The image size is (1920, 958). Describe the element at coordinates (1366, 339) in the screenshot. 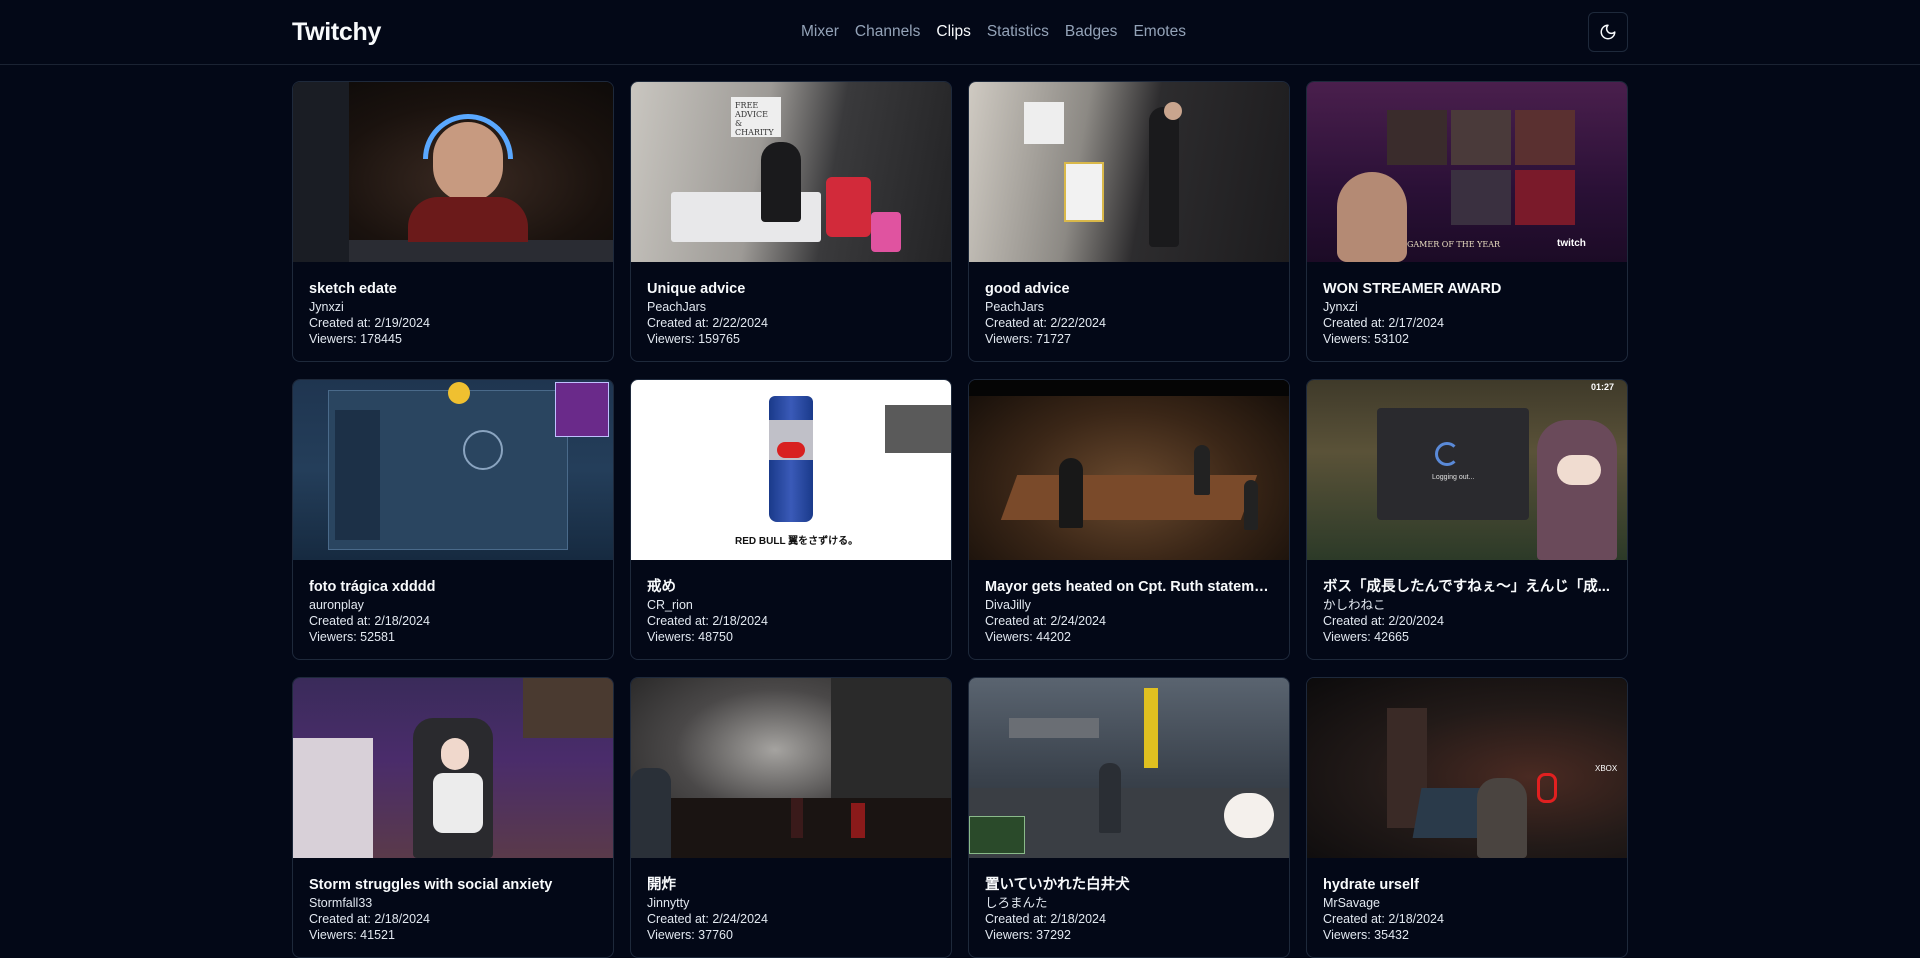

I see `clip-viewers: Viewers: 53102` at that location.